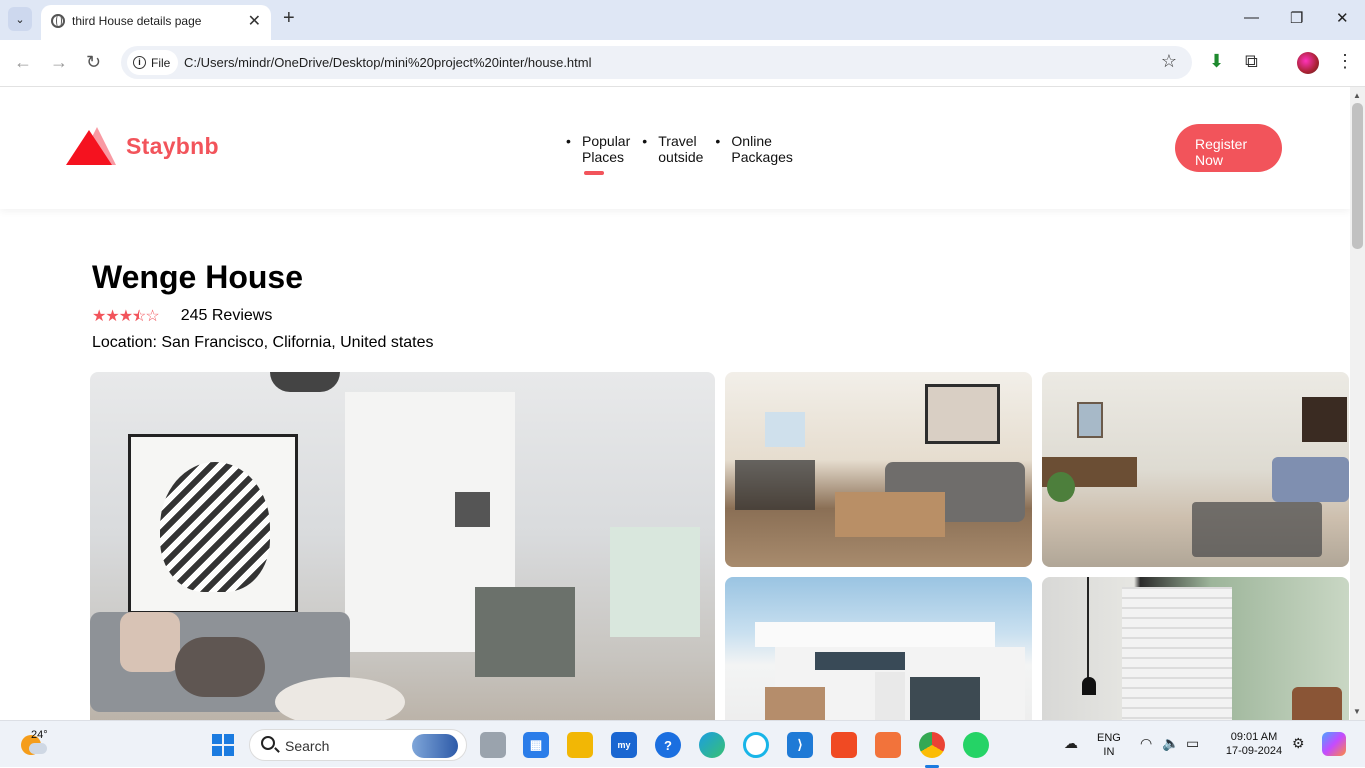 This screenshot has height=768, width=1365. I want to click on app-icon, so click(888, 745).